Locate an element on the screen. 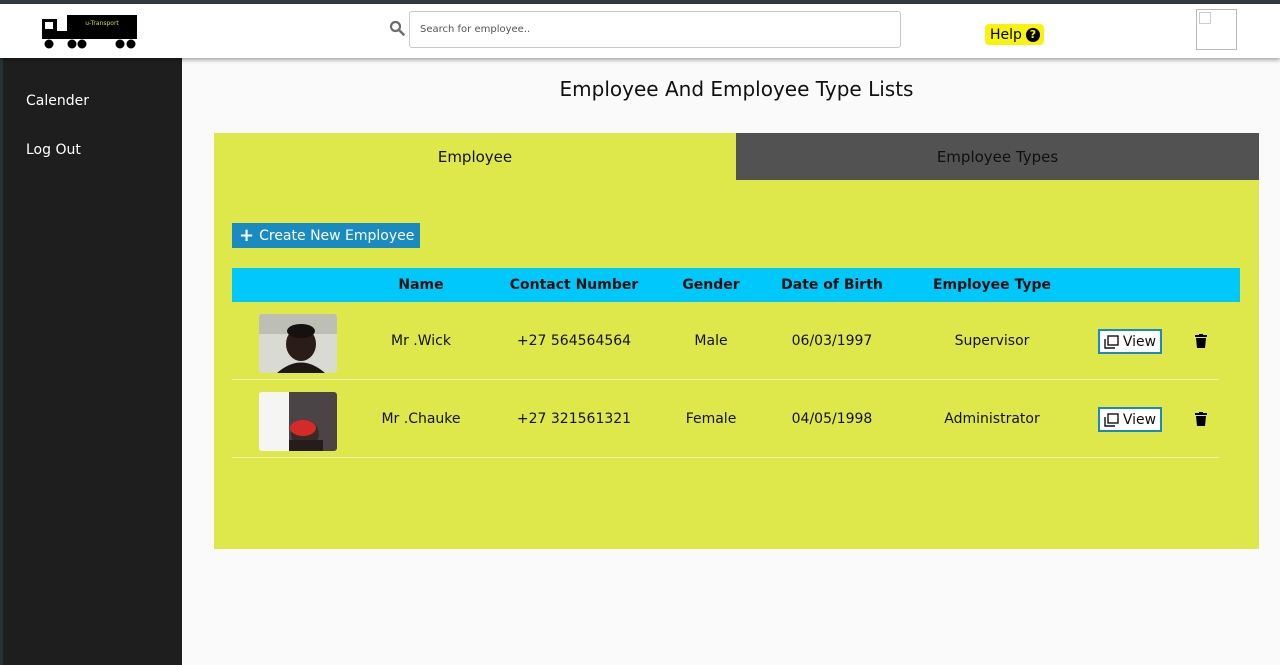  cell-employee-type: Administrator is located at coordinates (992, 419).